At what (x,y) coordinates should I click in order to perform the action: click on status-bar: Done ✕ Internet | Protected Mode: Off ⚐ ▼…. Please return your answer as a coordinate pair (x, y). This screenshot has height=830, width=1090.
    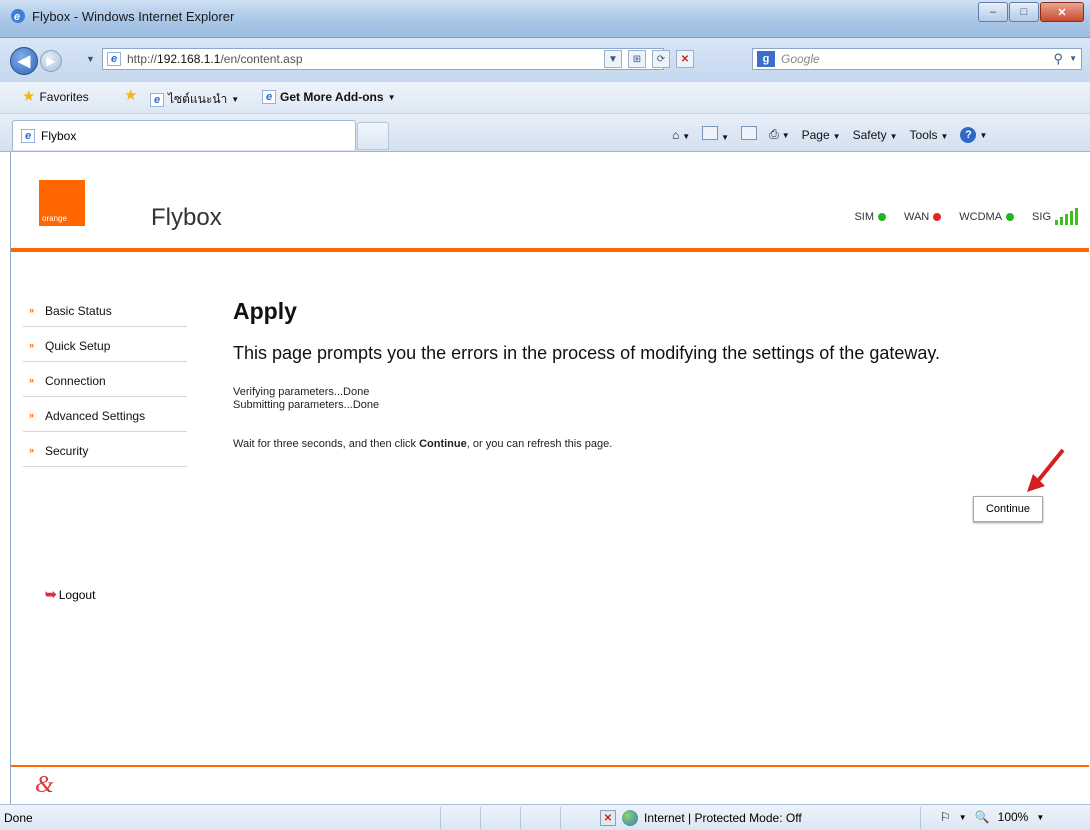
    Looking at the image, I should click on (545, 817).